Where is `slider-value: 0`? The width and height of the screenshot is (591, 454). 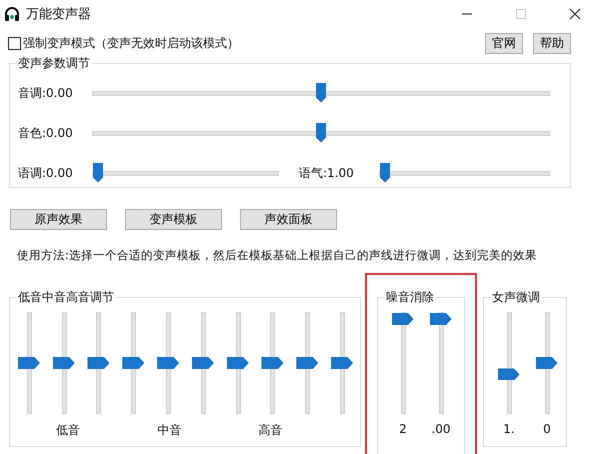
slider-value: 0 is located at coordinates (547, 429).